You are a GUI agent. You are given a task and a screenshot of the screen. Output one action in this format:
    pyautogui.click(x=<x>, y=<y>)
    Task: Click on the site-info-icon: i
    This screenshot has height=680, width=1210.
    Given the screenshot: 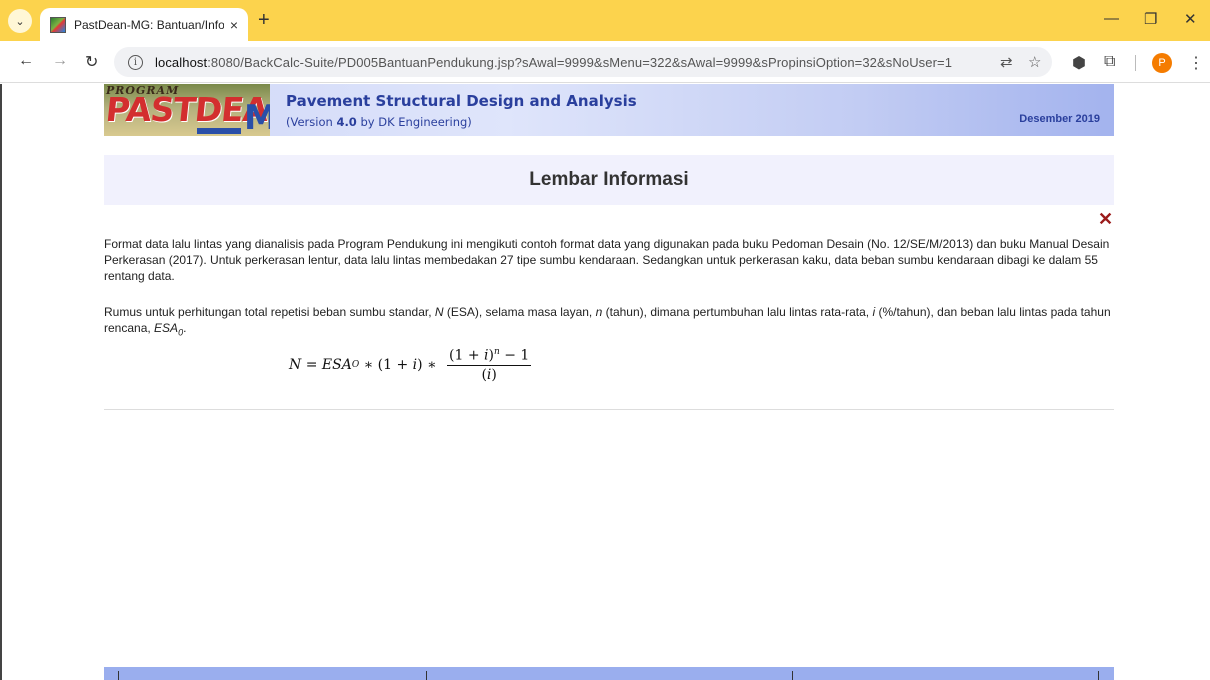 What is the action you would take?
    pyautogui.click(x=135, y=62)
    